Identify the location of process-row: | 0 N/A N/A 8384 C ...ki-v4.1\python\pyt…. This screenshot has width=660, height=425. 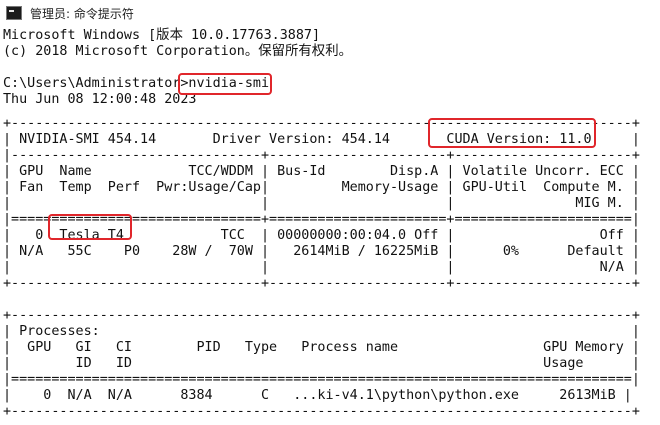
(317, 395).